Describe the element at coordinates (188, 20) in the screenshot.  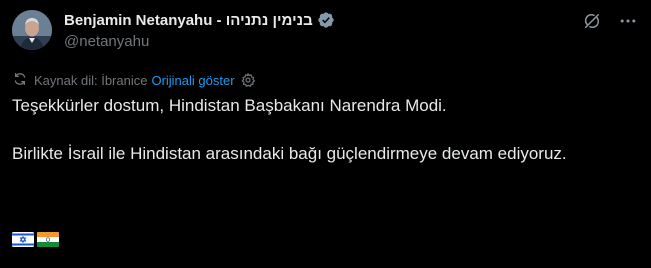
I see `display-name: Benjamin Netanyahu - בנימין נתניהו` at that location.